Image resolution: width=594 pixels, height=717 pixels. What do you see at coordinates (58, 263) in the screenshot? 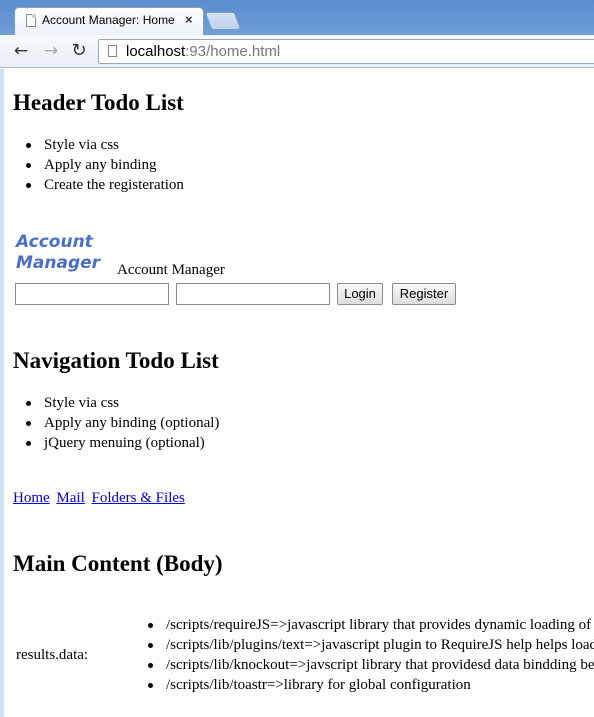
I see `logo-line: Manager` at bounding box center [58, 263].